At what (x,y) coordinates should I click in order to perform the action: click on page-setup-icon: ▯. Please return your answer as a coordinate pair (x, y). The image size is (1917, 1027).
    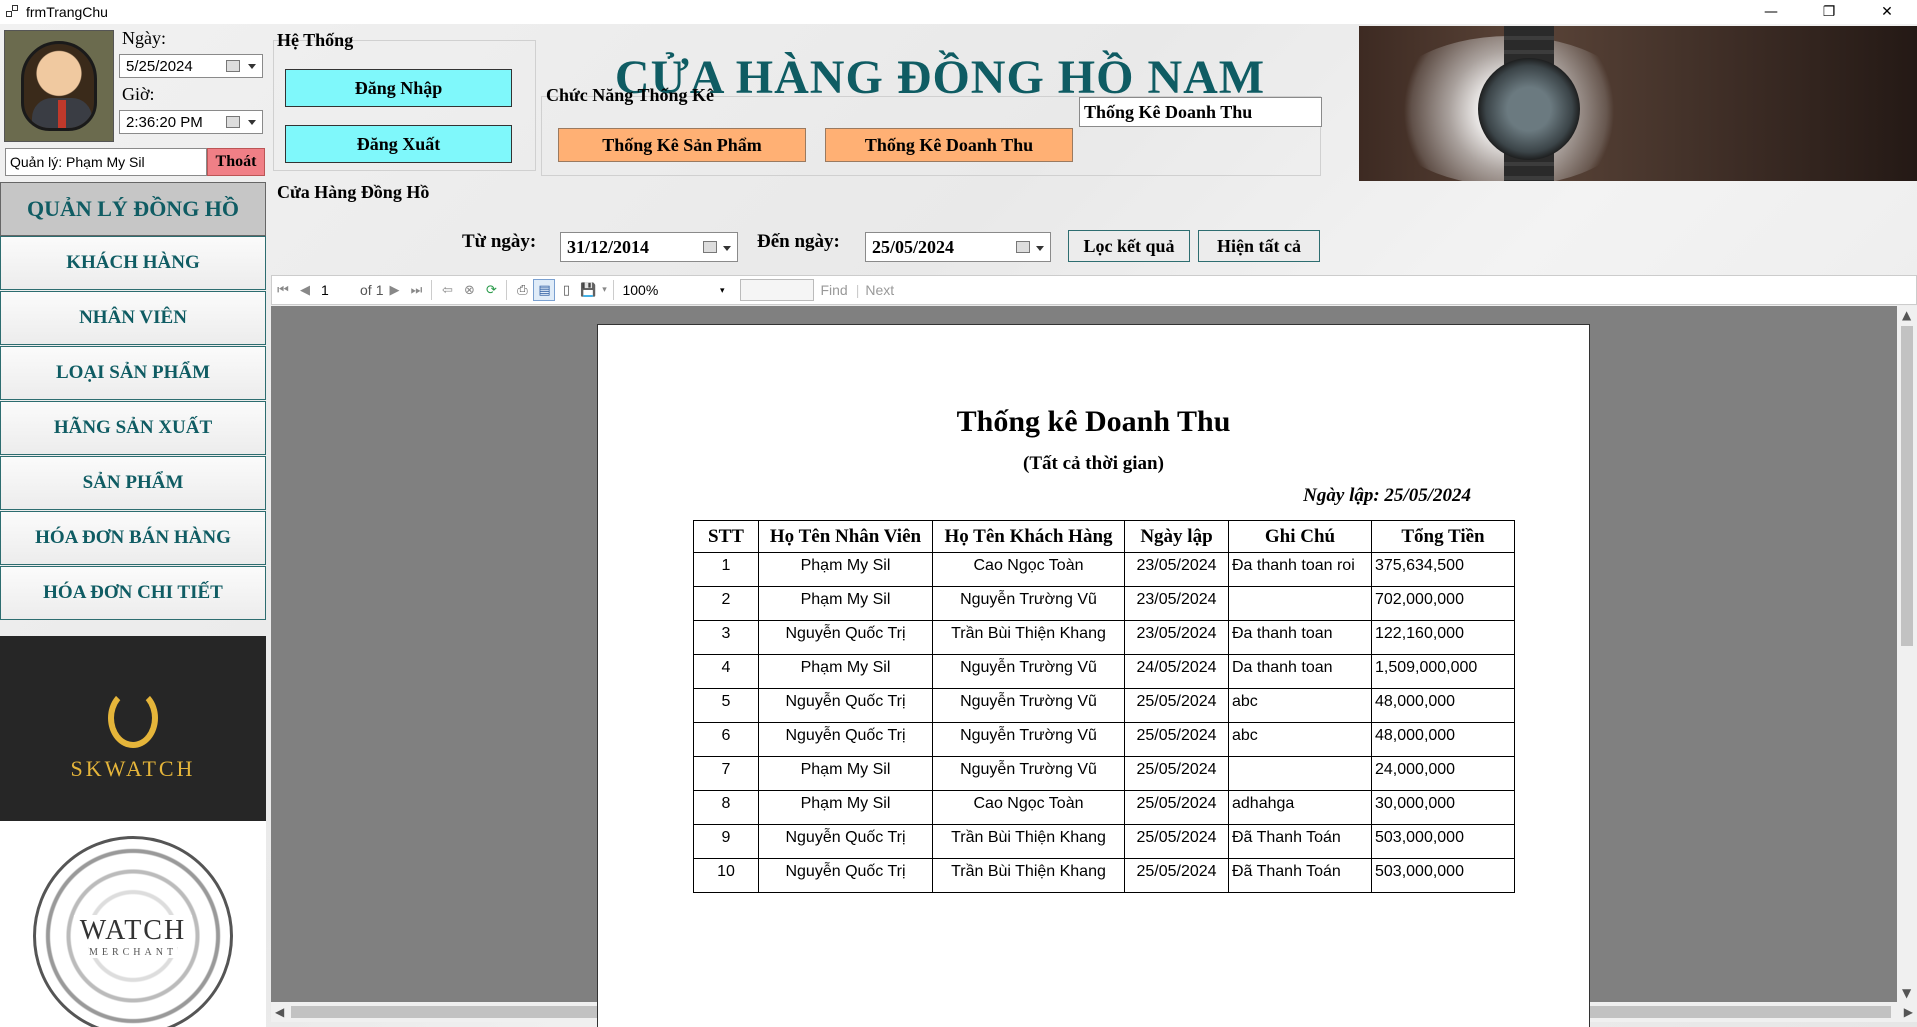
    Looking at the image, I should click on (566, 290).